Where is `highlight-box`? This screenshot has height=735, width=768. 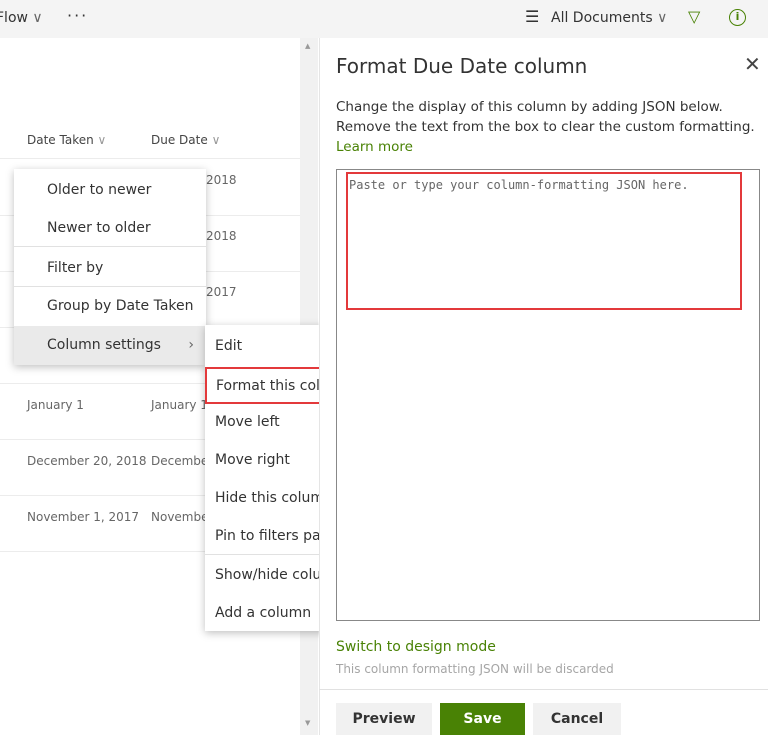 highlight-box is located at coordinates (544, 241).